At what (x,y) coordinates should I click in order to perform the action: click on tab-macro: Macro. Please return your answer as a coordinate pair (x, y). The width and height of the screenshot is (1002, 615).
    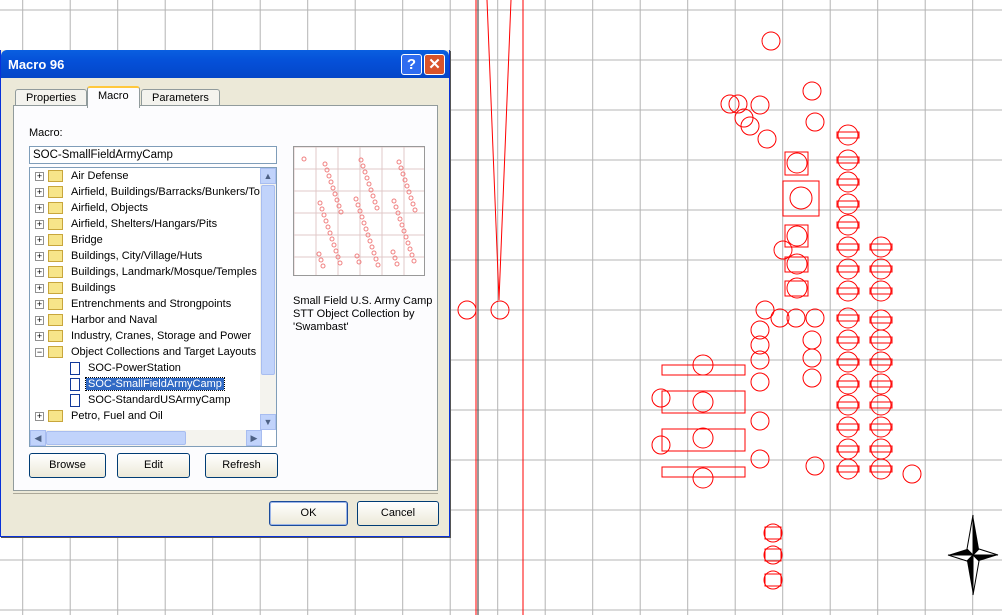
    Looking at the image, I should click on (113, 97).